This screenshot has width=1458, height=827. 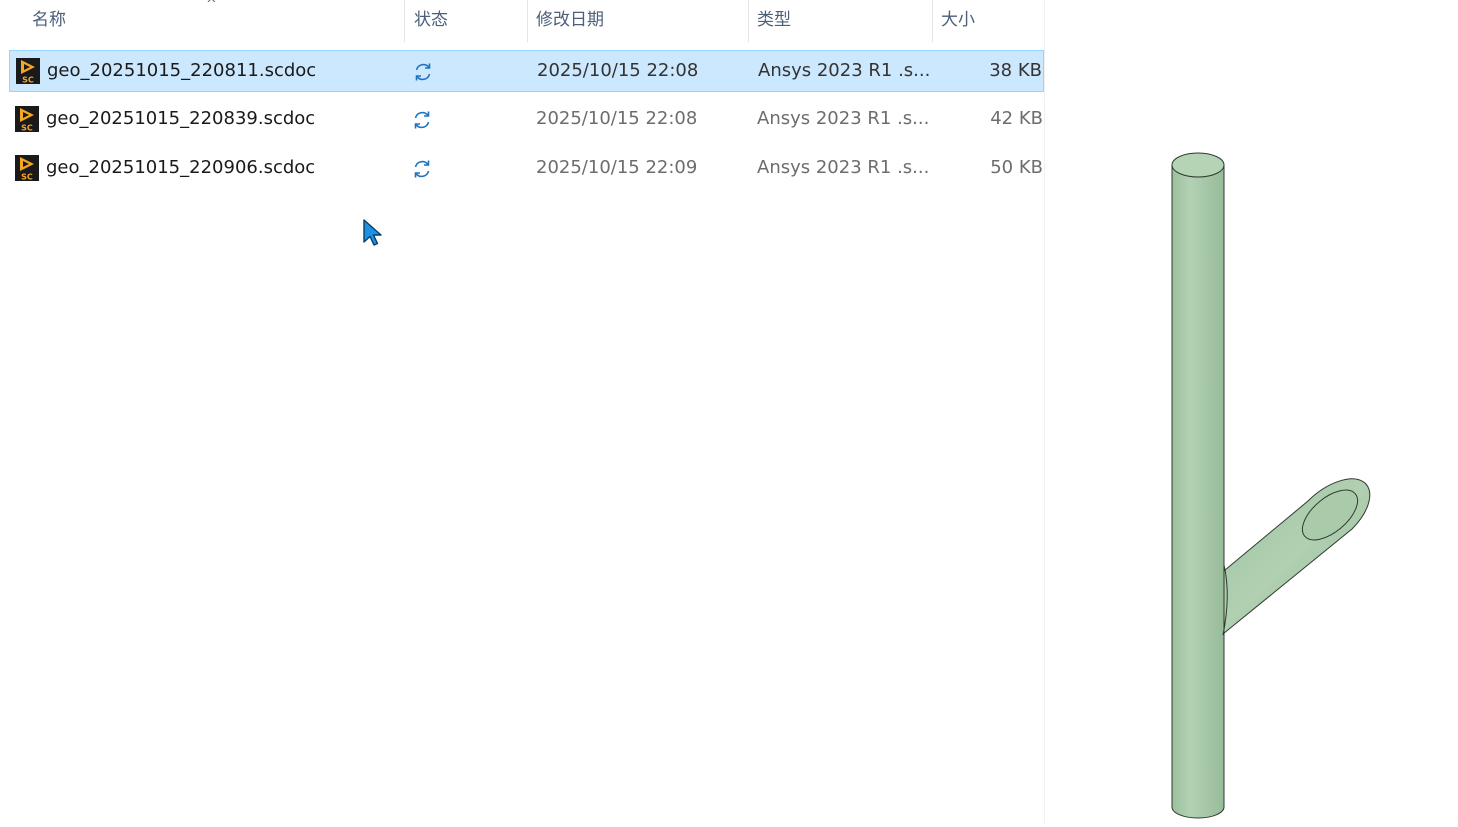 I want to click on main-pipe, so click(x=1199, y=485).